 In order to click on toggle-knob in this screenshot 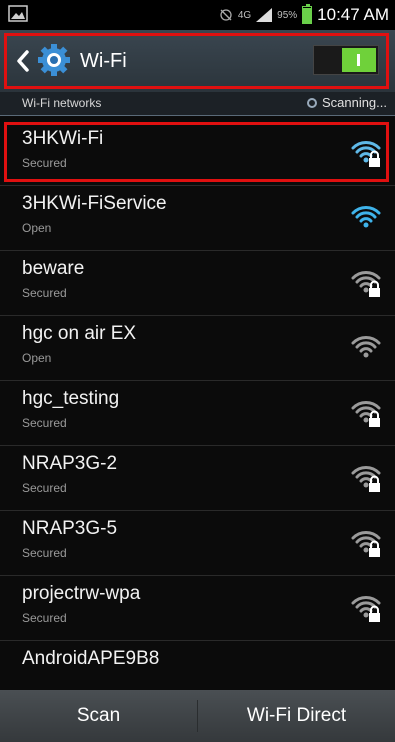, I will do `click(359, 60)`.